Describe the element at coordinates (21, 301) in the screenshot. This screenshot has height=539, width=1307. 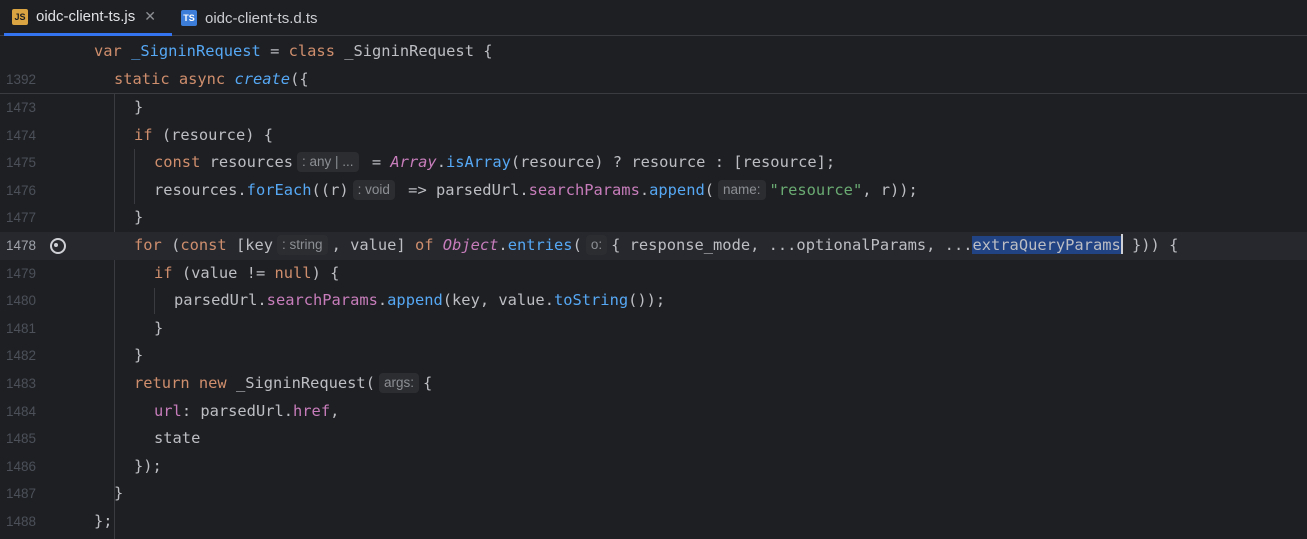
I see `line-number: 1480` at that location.